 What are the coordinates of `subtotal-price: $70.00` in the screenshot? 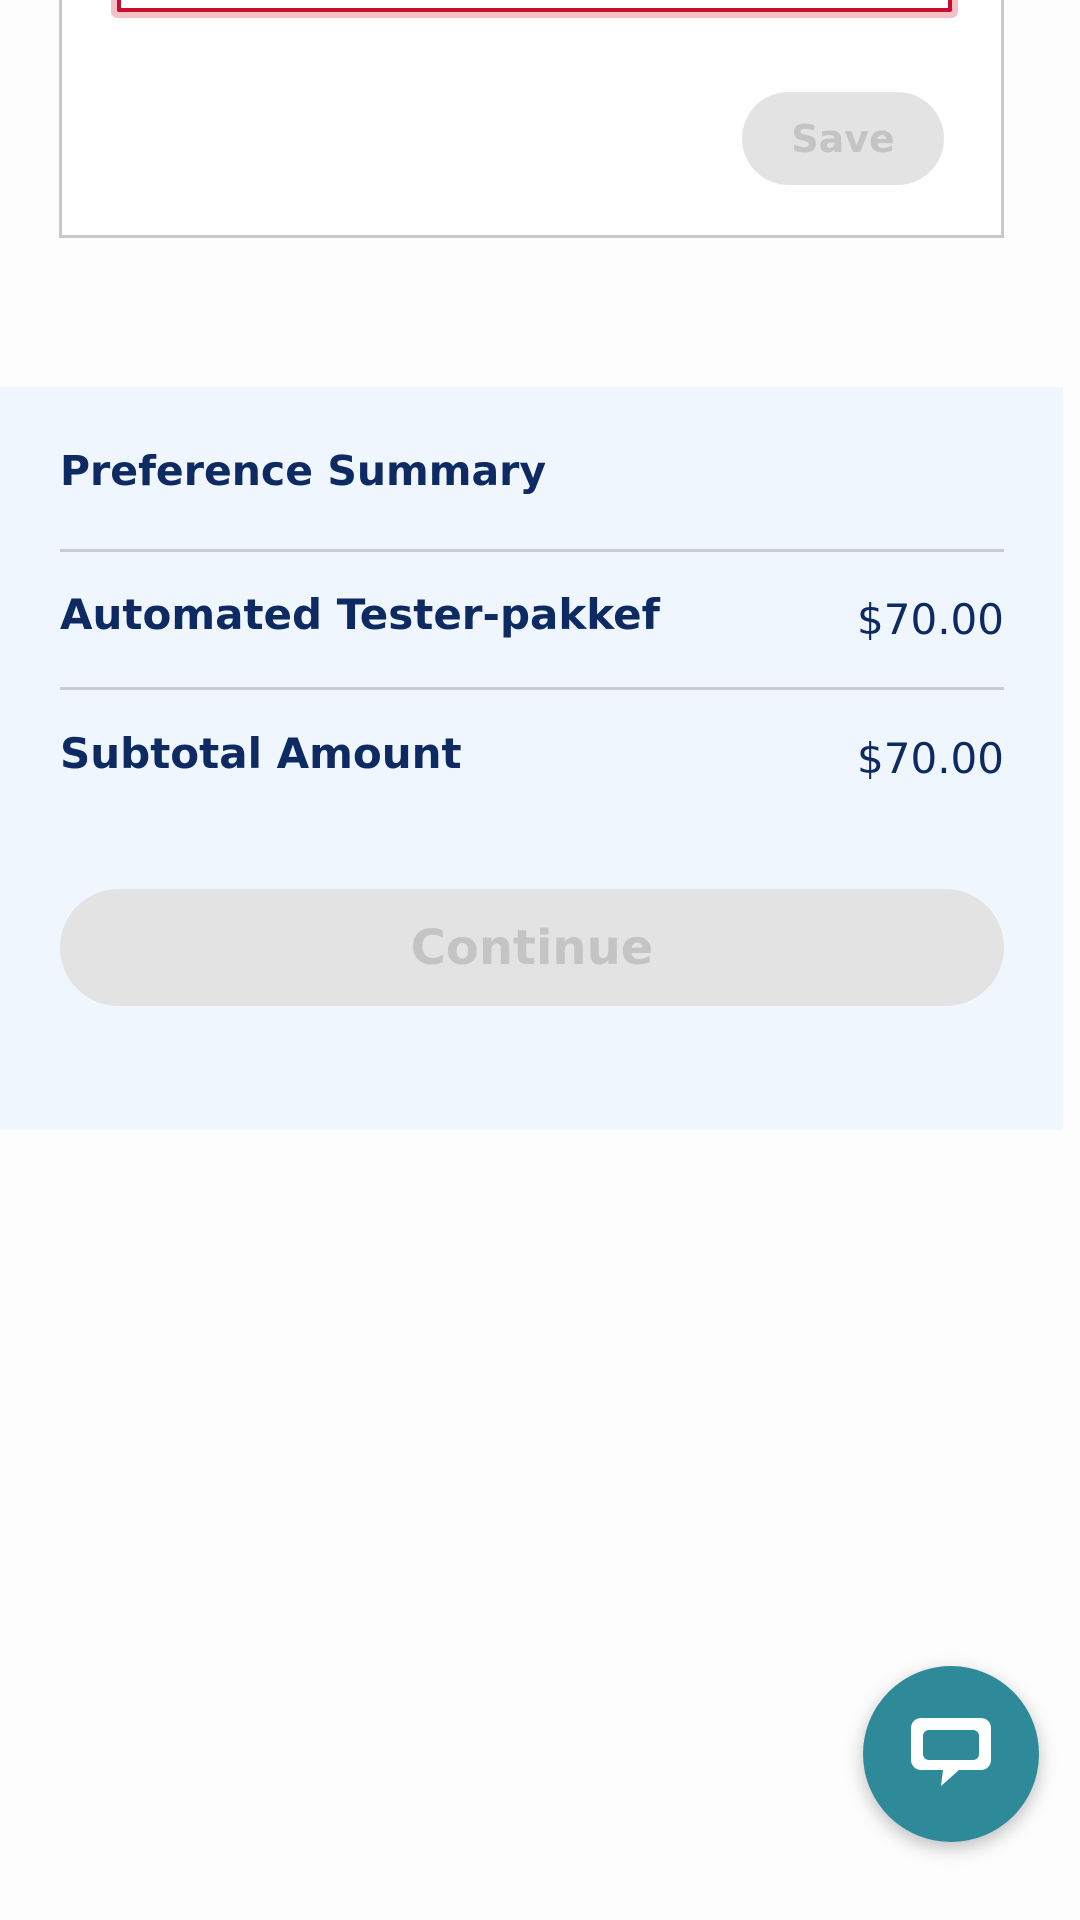 It's located at (930, 758).